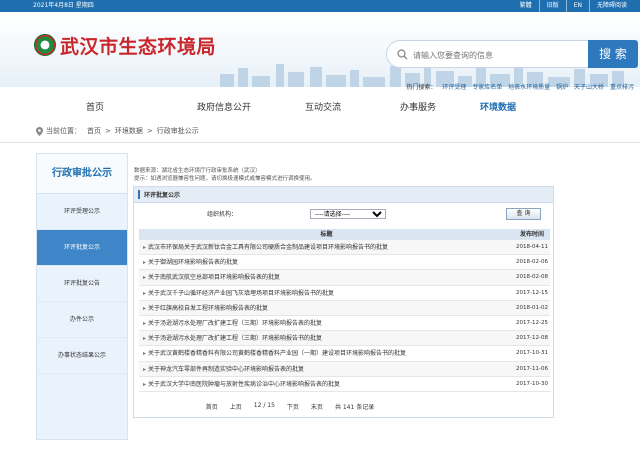 This screenshot has width=640, height=449. What do you see at coordinates (613, 54) in the screenshot?
I see `search-button: 搜 索` at bounding box center [613, 54].